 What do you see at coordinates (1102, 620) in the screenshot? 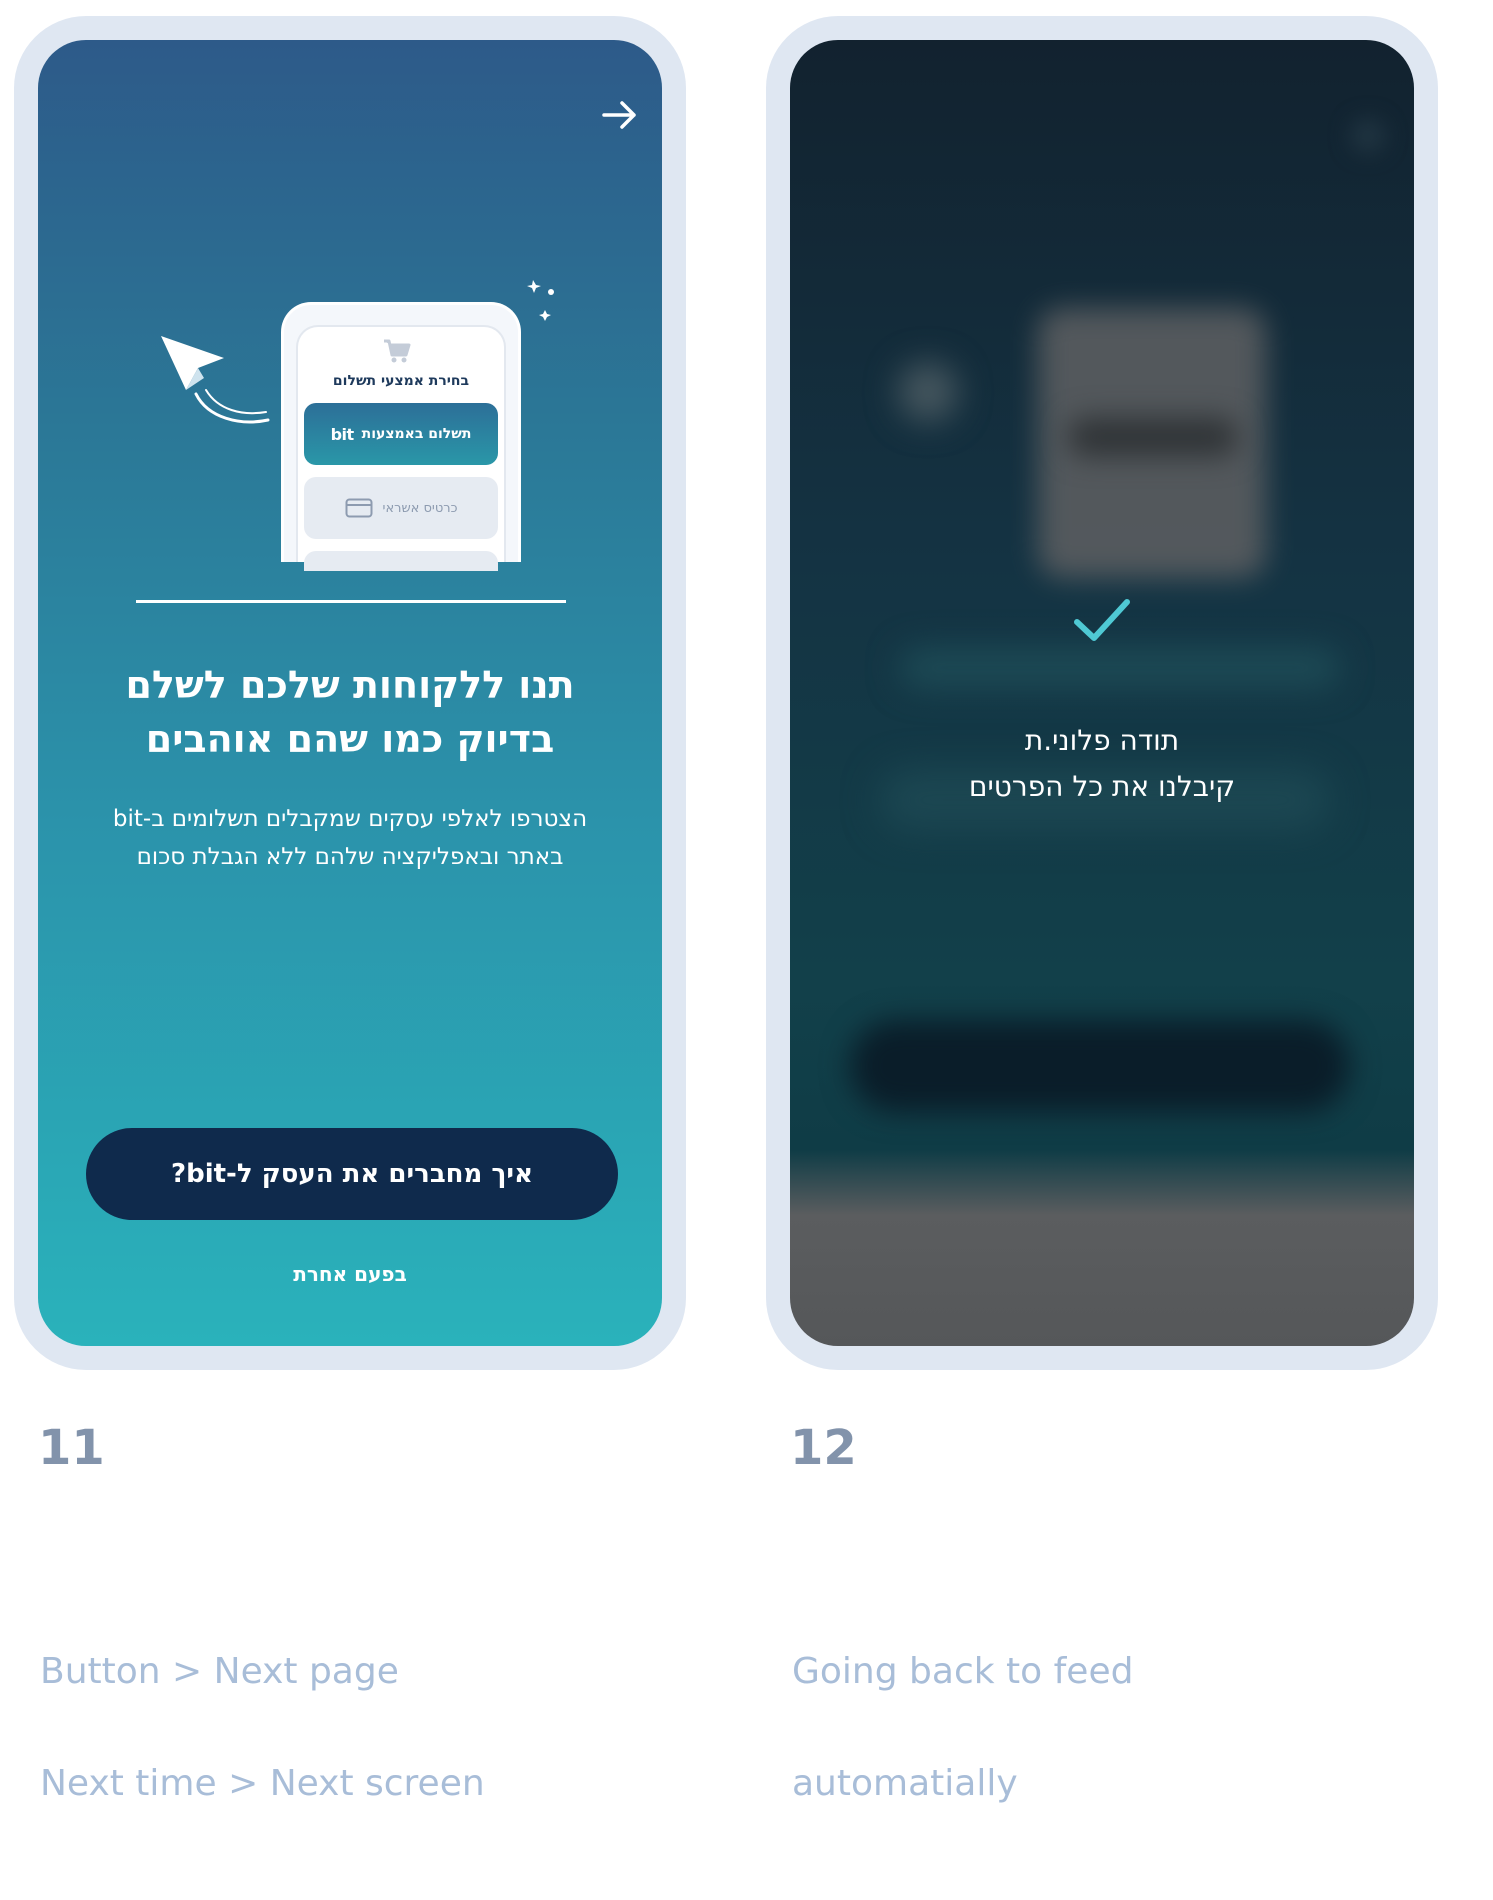
I see `checkmark-icon` at bounding box center [1102, 620].